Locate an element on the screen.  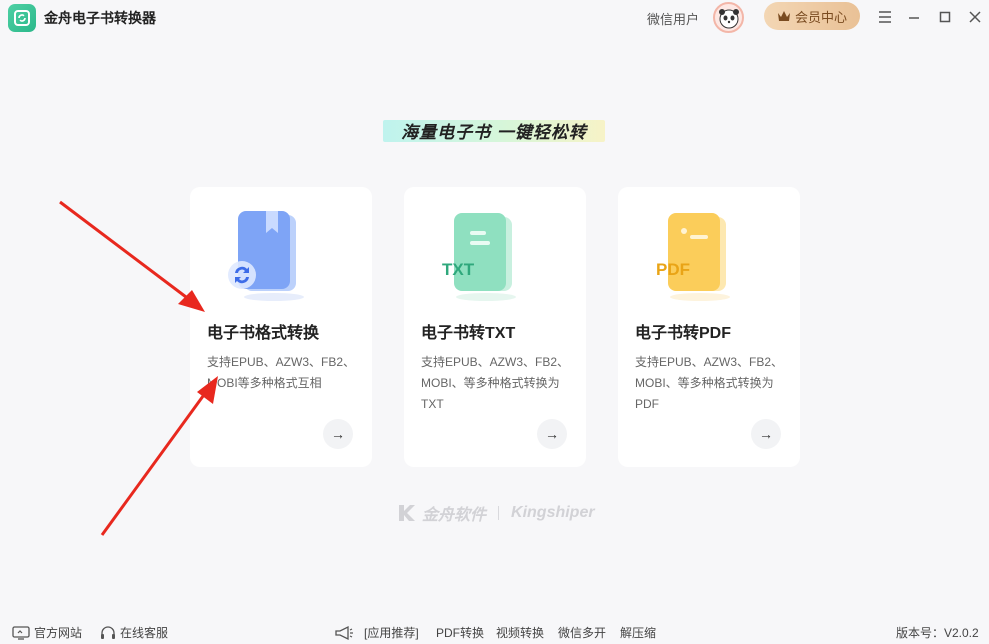
card-description: 支持EPUB、AZW3、FB2、 MOBI、等多种格式转换为 TXT is located at coordinates (495, 383).